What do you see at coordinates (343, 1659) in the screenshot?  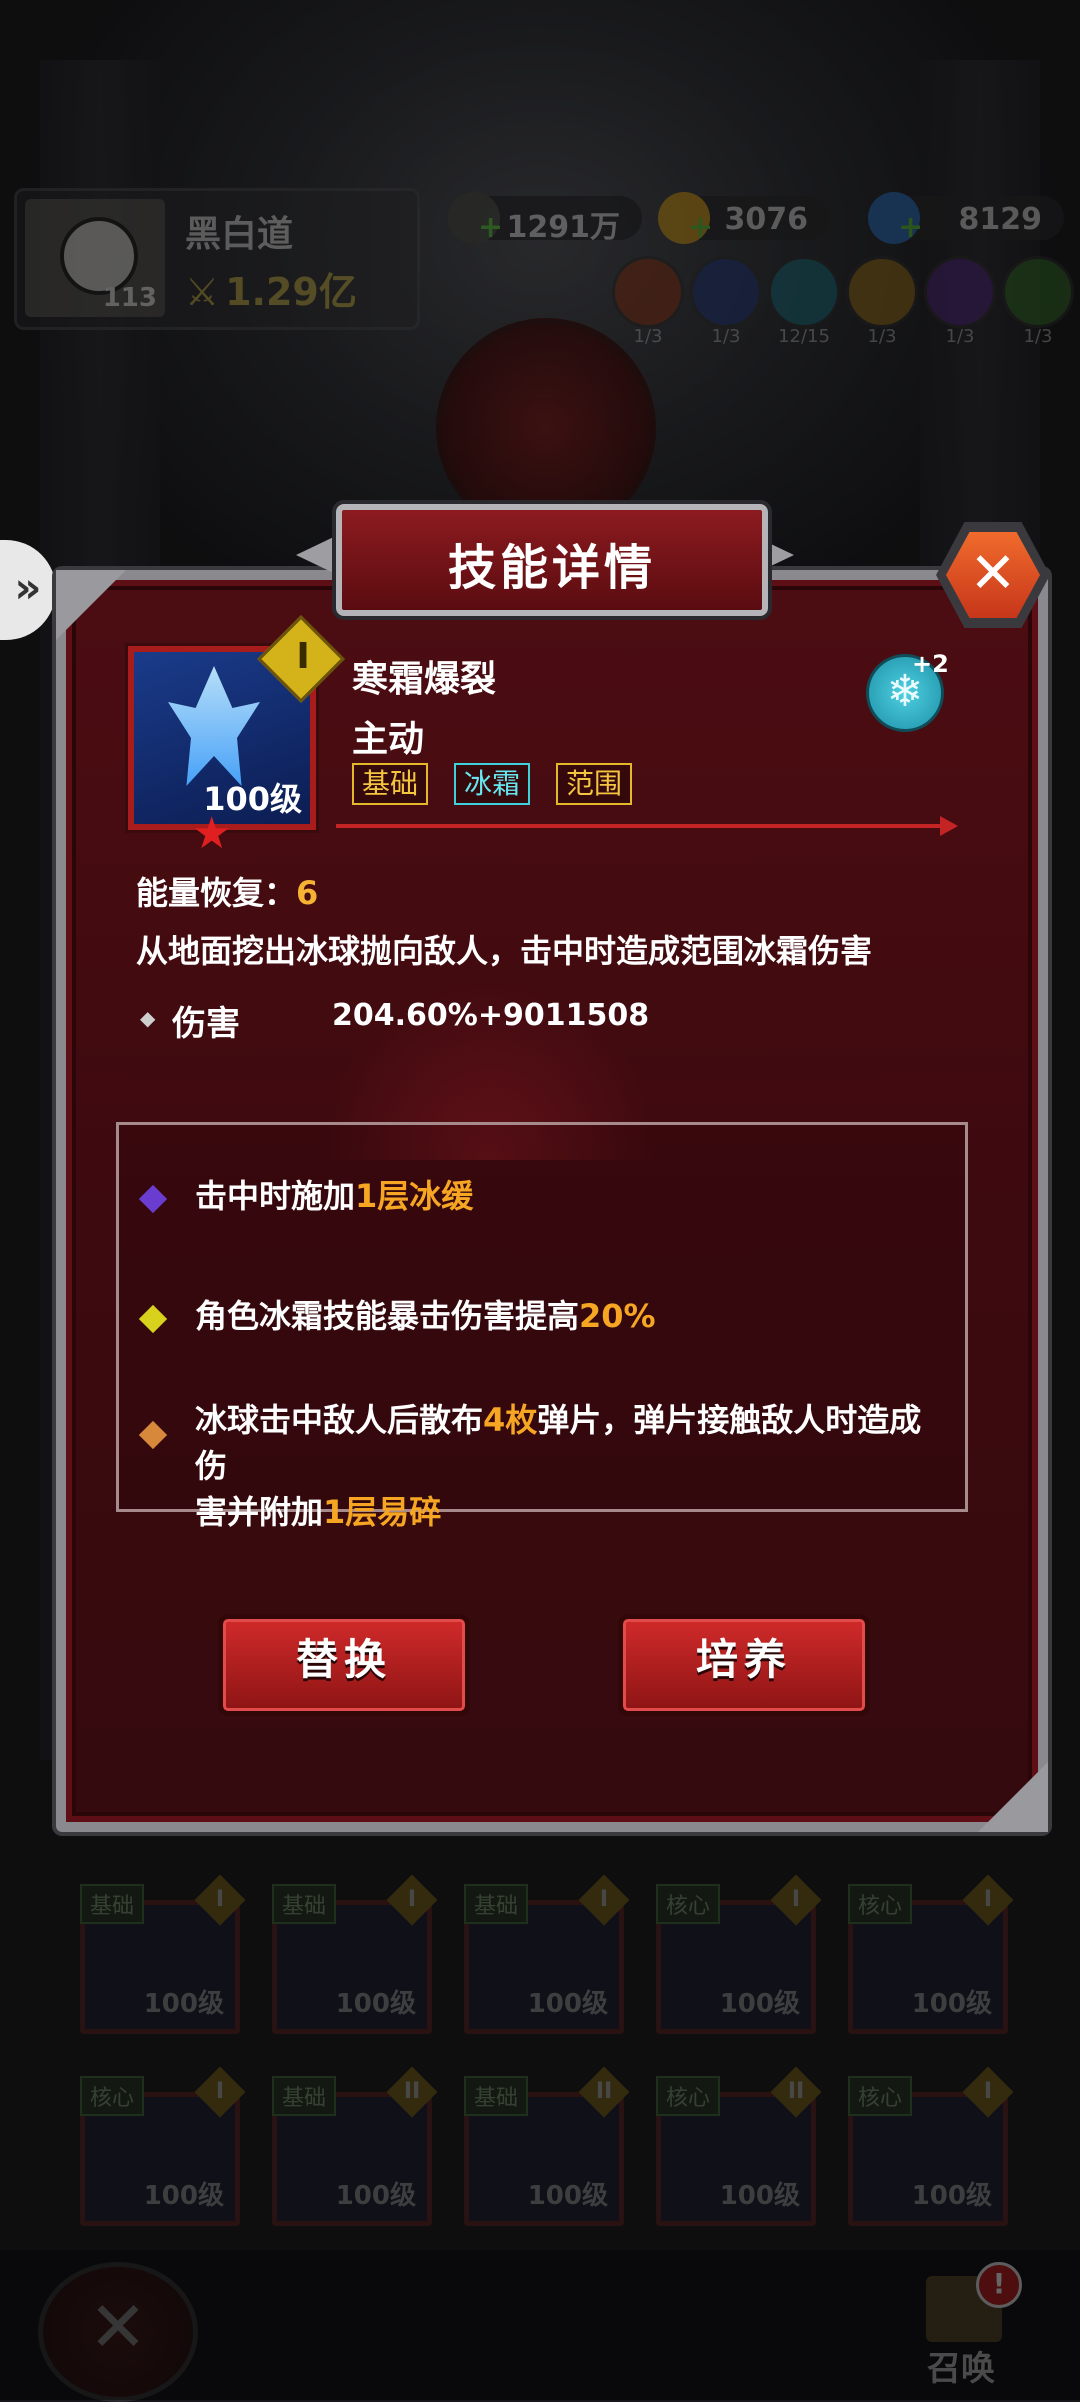 I see `replace-label: 替换` at bounding box center [343, 1659].